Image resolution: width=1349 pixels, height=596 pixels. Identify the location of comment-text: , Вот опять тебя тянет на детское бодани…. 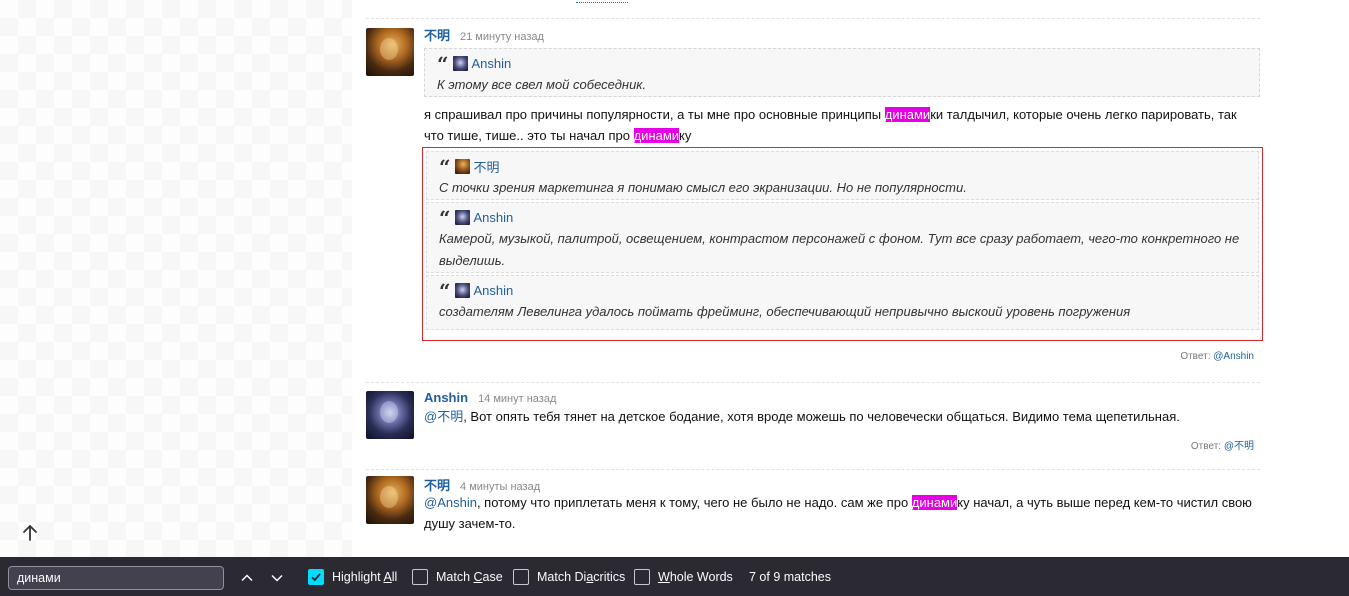
(821, 416).